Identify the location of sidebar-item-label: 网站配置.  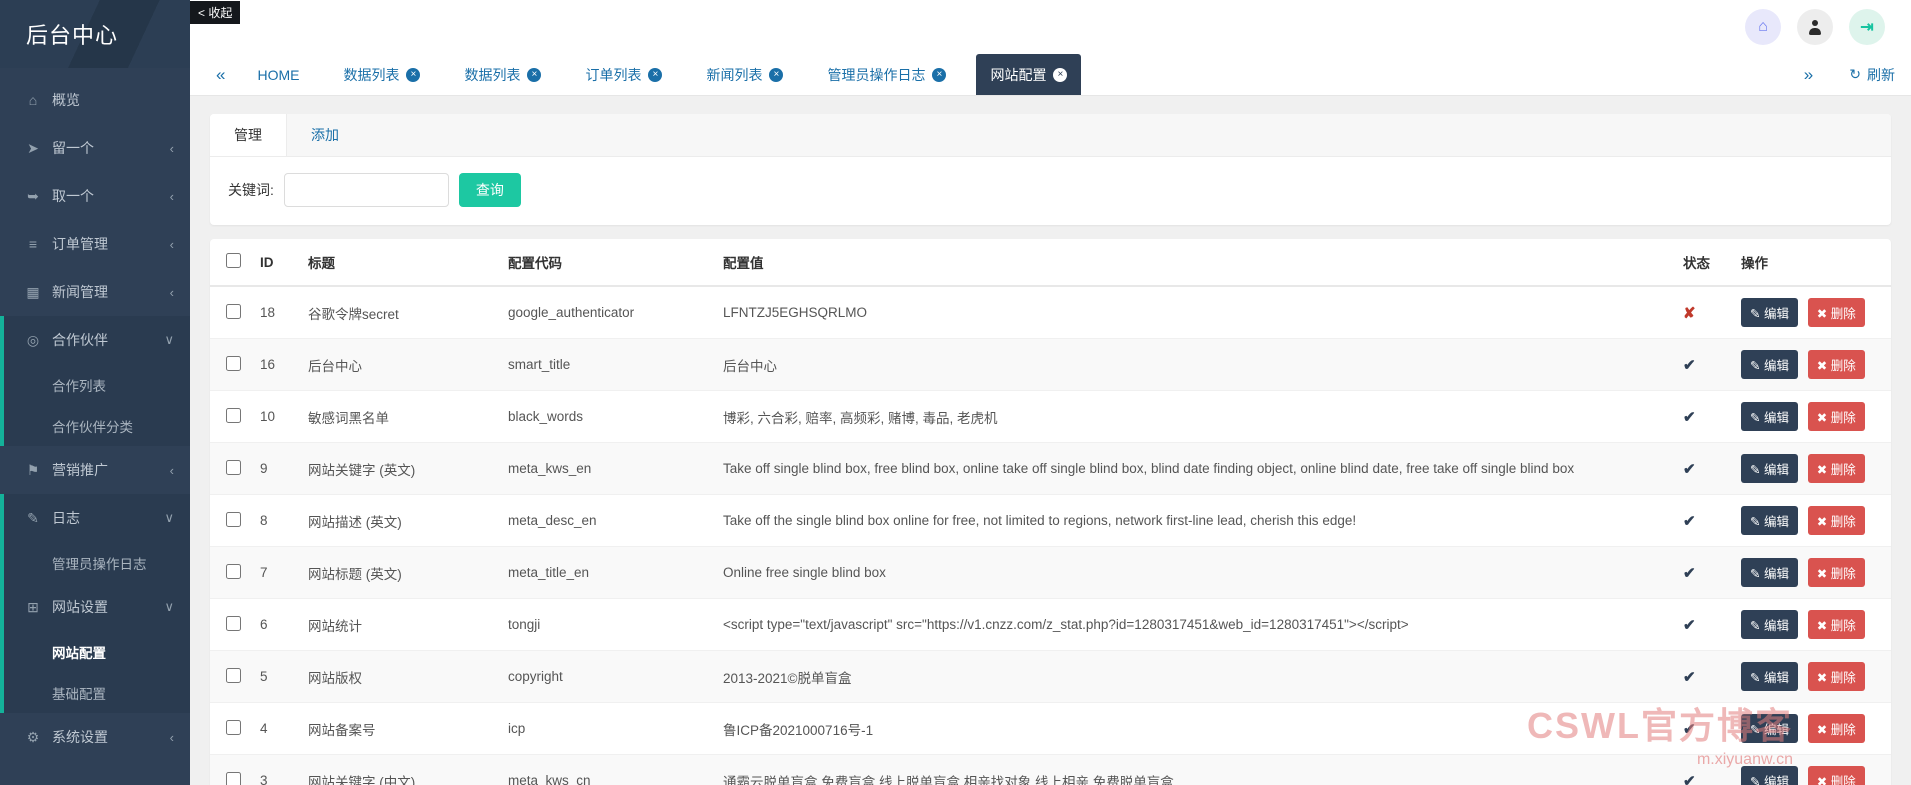
(79, 653).